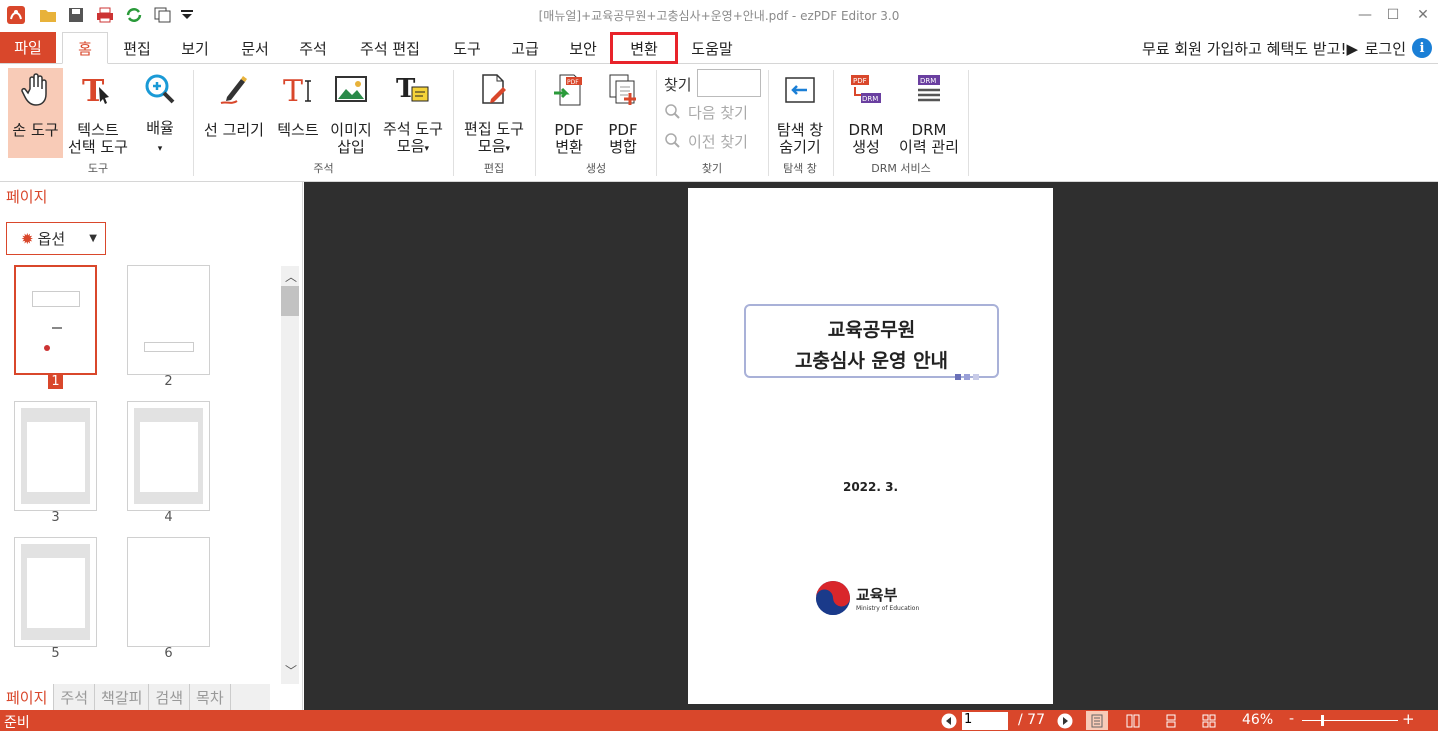  Describe the element at coordinates (98, 90) in the screenshot. I see `text-select-icon: T` at that location.